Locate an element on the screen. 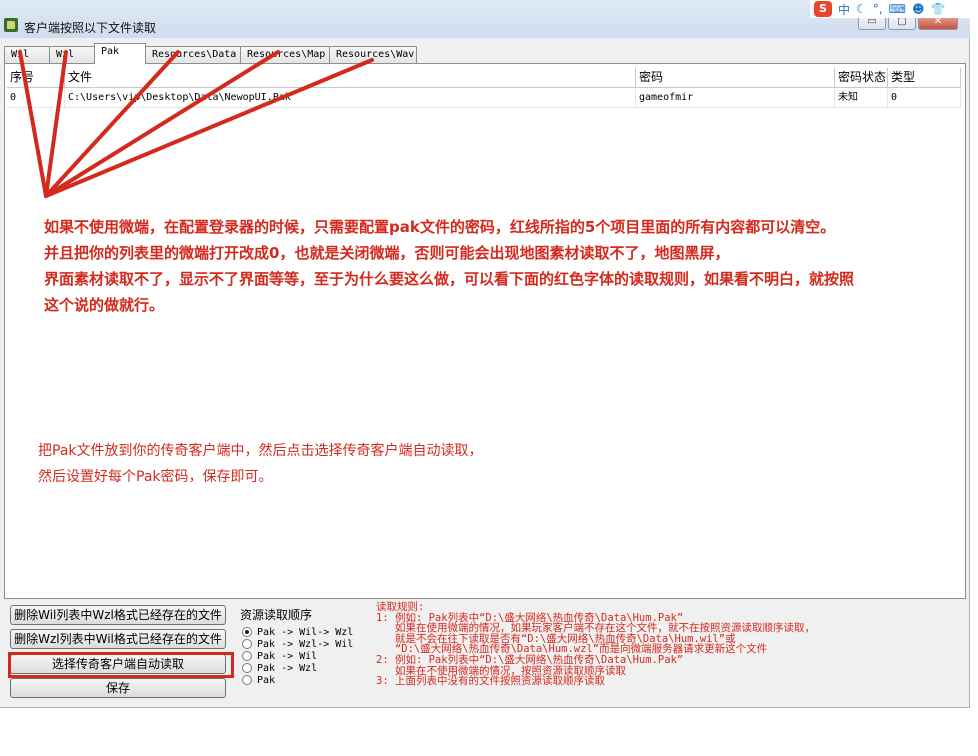 This screenshot has width=978, height=756. highlight-box is located at coordinates (121, 665).